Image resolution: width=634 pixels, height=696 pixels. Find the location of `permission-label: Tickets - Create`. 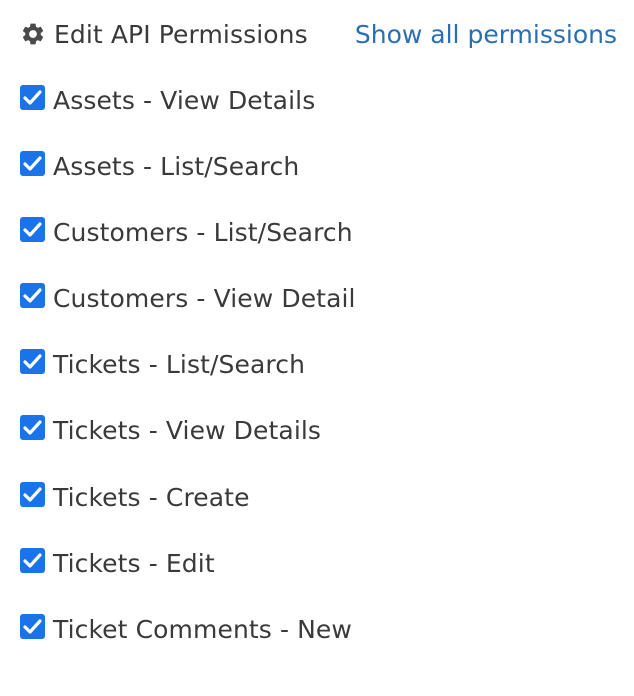

permission-label: Tickets - Create is located at coordinates (151, 497).